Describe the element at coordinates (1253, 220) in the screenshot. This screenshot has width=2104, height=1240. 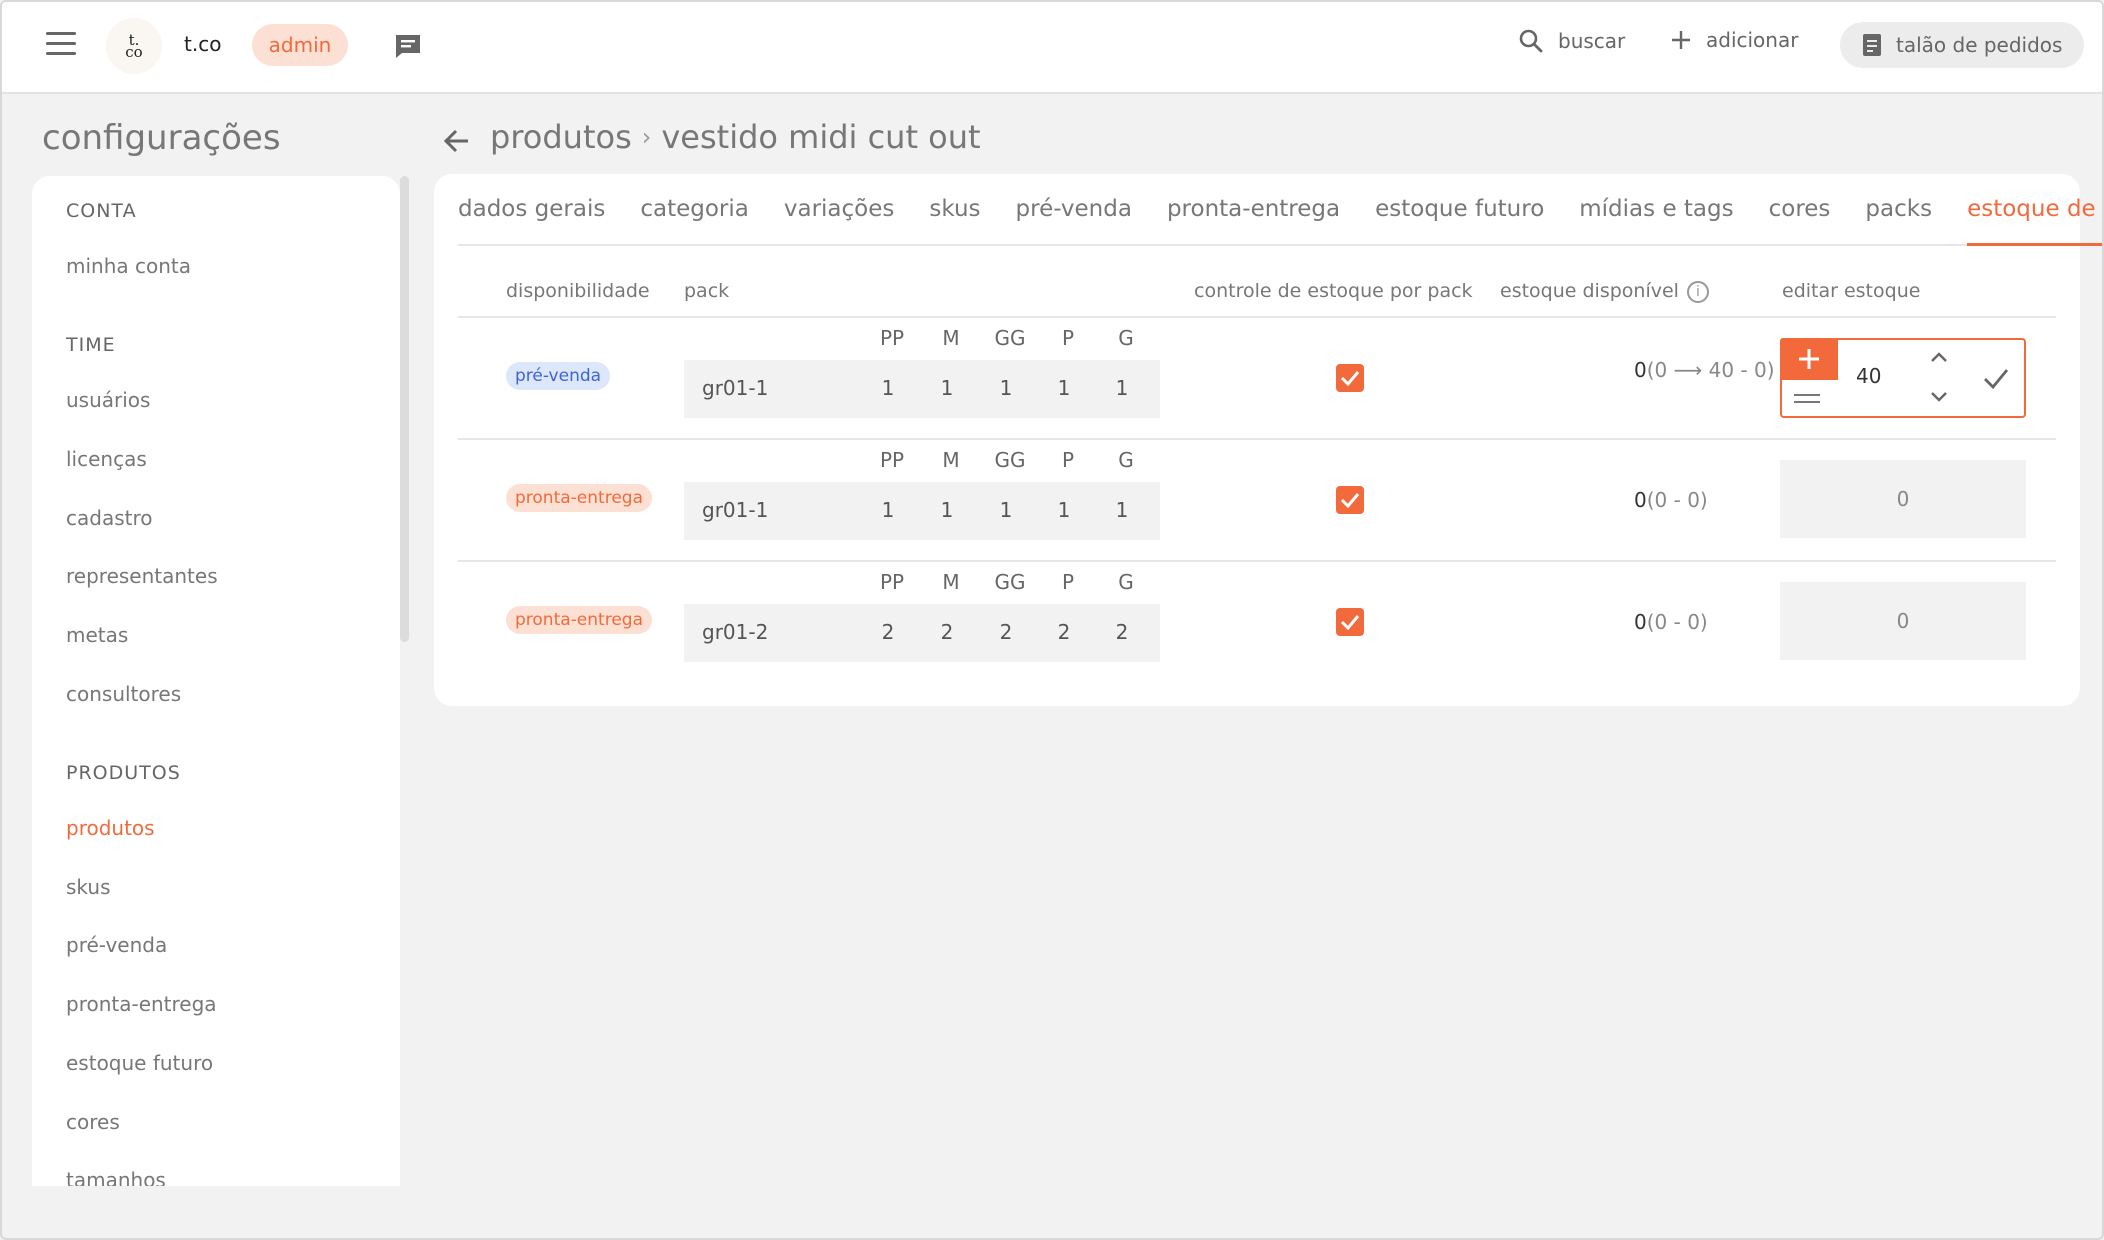
I see `tab-pronta-entrega: pronta-entrega` at that location.